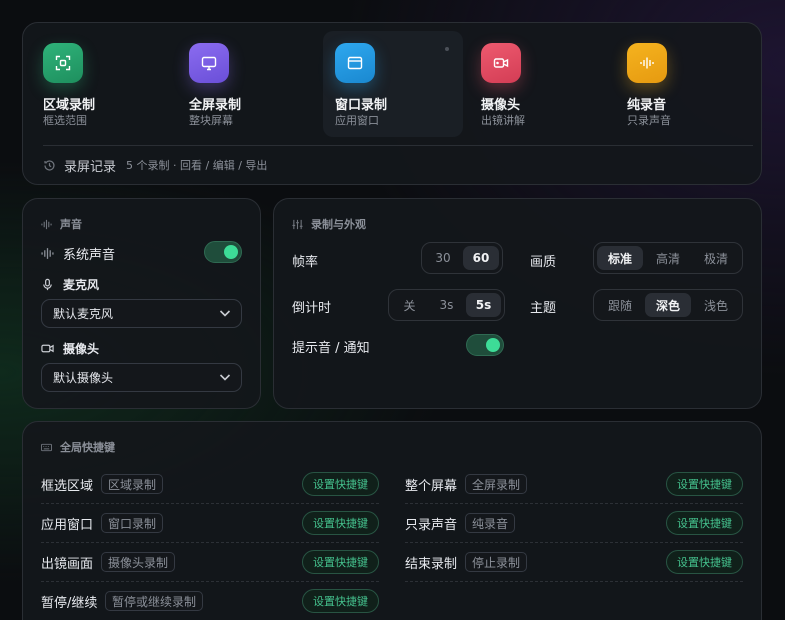 The height and width of the screenshot is (620, 785). I want to click on shortcut-name: 应用窗口, so click(67, 525).